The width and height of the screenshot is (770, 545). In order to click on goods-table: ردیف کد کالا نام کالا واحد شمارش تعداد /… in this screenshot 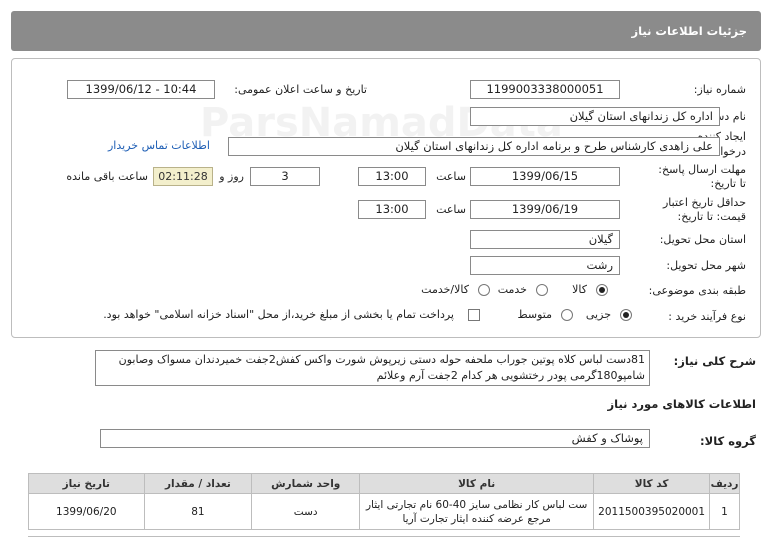, I will do `click(384, 501)`.